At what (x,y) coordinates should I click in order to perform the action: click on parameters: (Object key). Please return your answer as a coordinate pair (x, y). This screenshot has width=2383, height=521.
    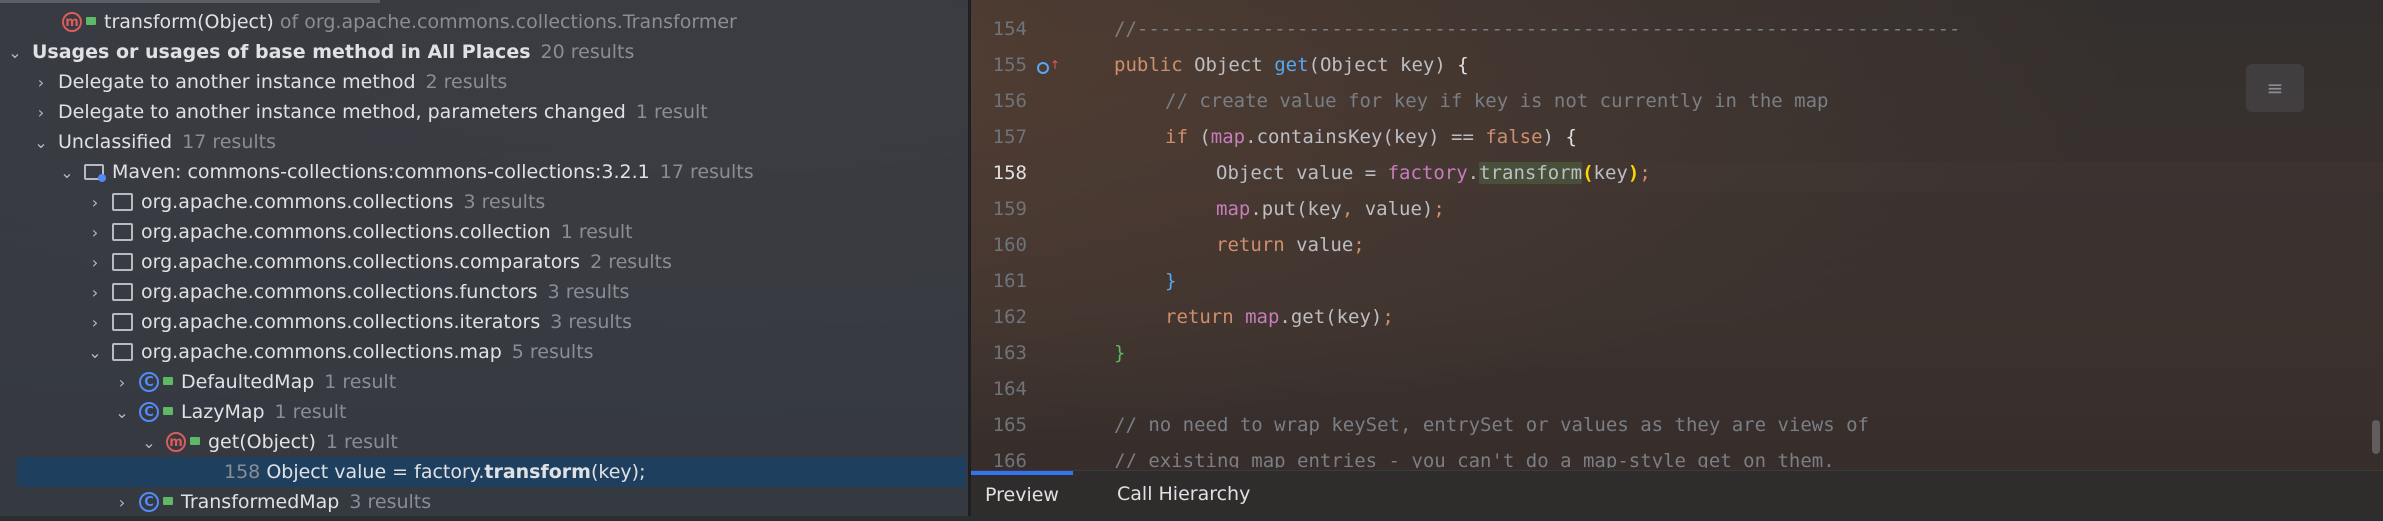
    Looking at the image, I should click on (1377, 65).